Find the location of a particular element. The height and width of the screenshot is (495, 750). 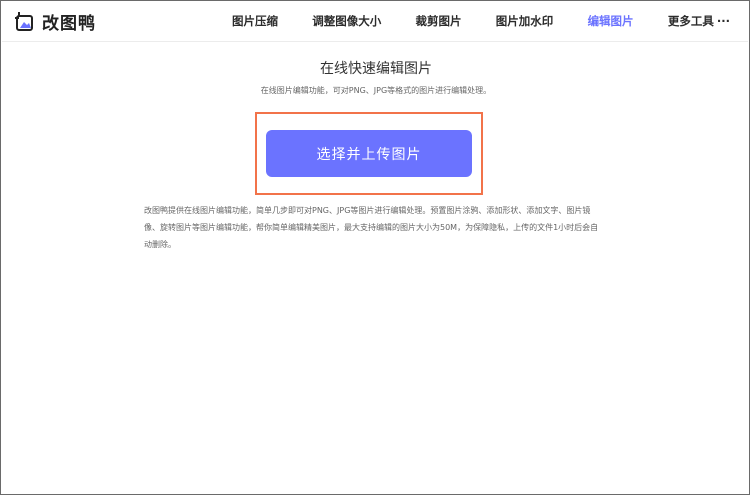

nav-item-image-compress: 图片压缩 is located at coordinates (255, 21).